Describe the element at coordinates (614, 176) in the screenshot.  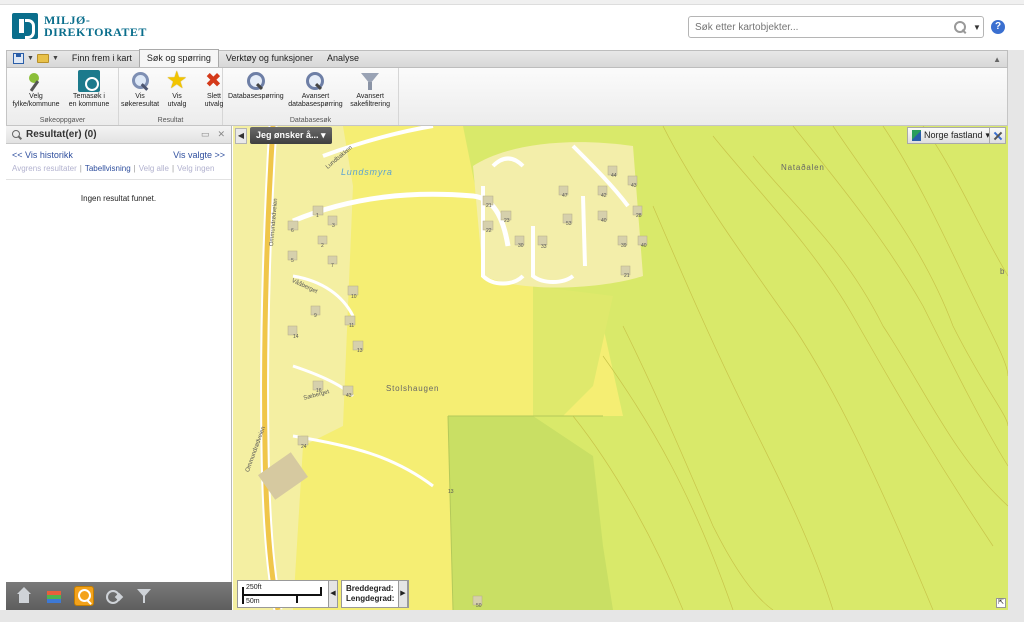
I see `house-number-label: 44` at that location.